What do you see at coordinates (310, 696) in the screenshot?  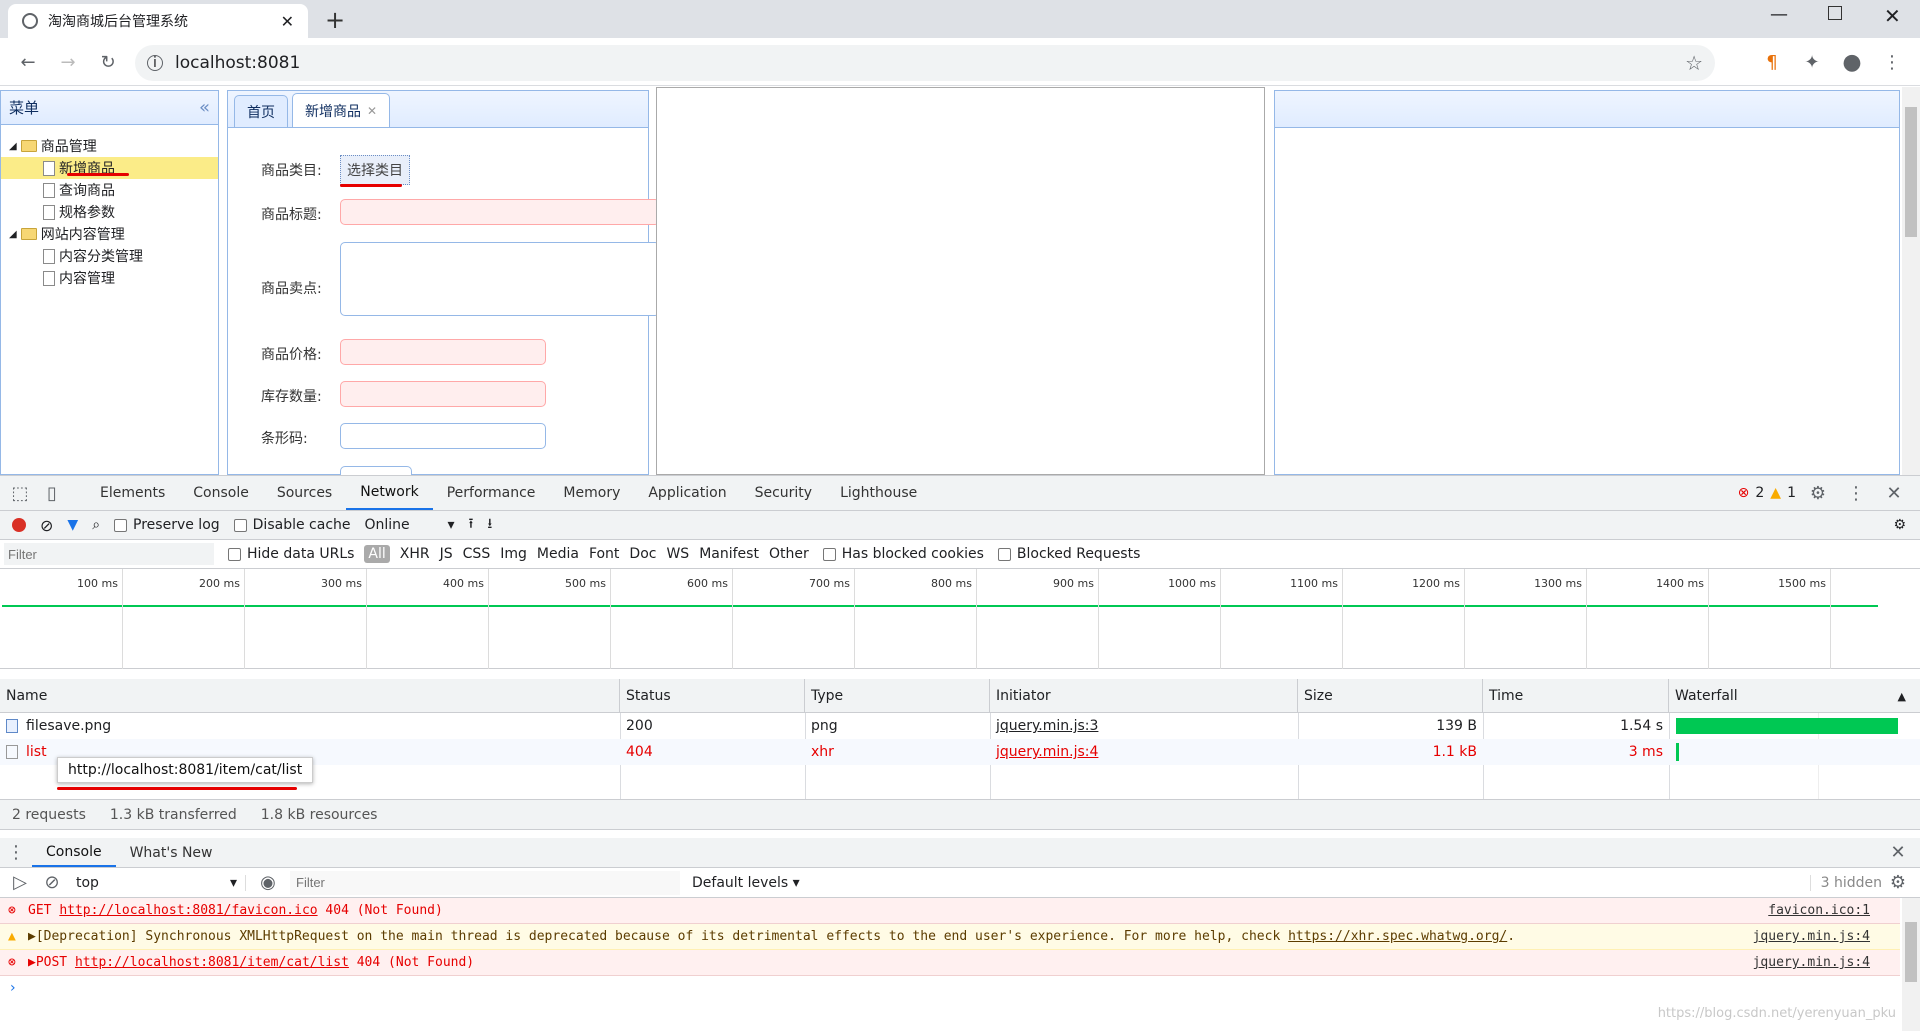 I see `column-name: Name` at bounding box center [310, 696].